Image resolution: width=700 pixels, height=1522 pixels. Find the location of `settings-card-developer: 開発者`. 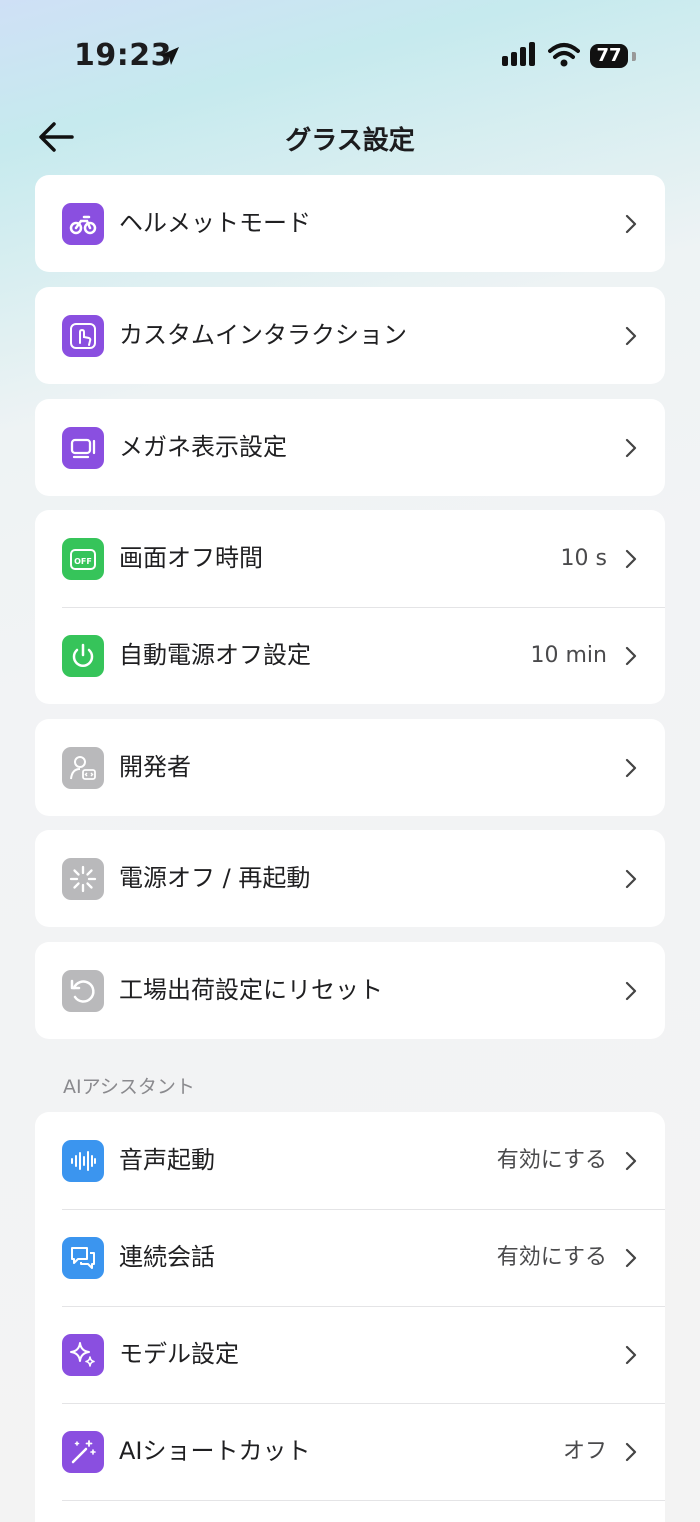

settings-card-developer: 開発者 is located at coordinates (350, 767).